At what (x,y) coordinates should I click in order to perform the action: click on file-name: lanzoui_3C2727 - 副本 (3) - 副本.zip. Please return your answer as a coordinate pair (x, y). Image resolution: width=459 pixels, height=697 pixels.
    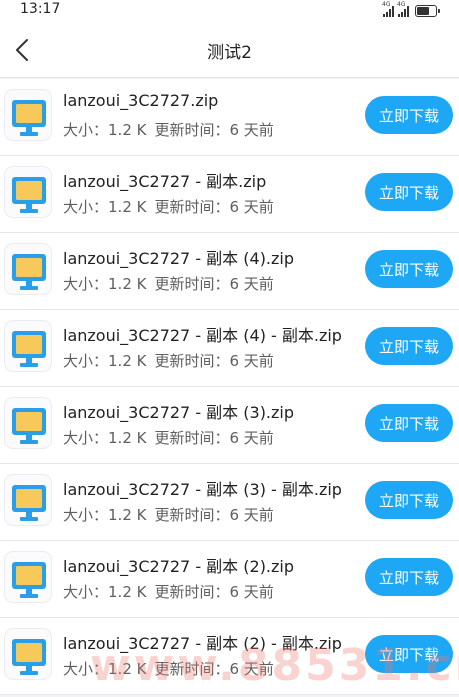
    Looking at the image, I should click on (202, 489).